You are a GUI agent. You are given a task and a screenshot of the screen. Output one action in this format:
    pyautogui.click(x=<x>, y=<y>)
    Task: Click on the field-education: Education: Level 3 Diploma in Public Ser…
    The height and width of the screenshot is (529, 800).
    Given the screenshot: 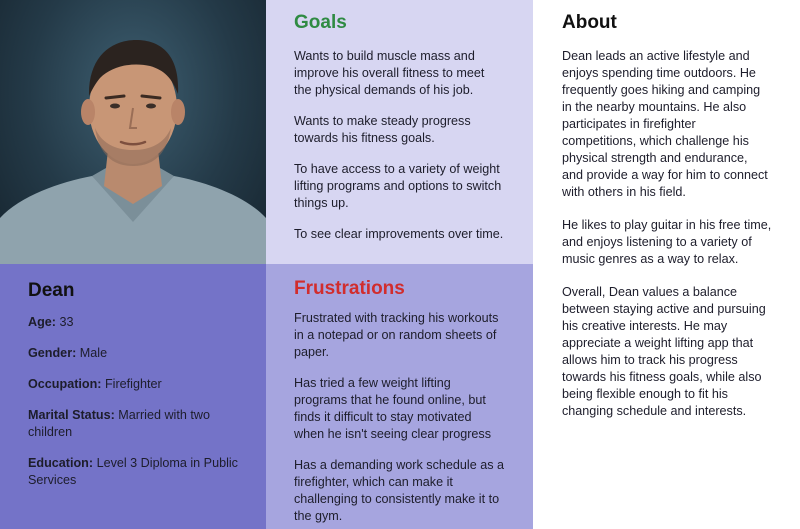 What is the action you would take?
    pyautogui.click(x=133, y=472)
    